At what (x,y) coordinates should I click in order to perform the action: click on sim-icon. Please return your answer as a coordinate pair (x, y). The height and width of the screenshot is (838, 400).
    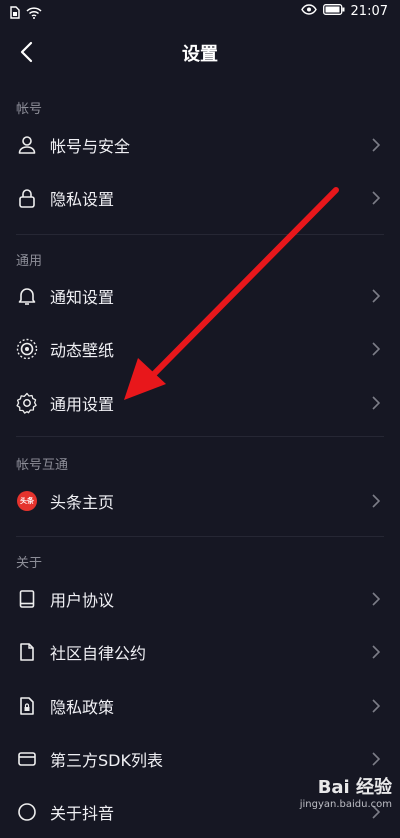
    Looking at the image, I should click on (15, 13).